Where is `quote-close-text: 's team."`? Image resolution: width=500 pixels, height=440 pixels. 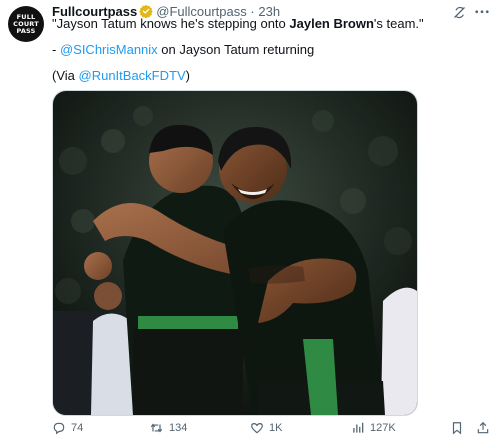
quote-close-text: 's team." is located at coordinates (398, 23).